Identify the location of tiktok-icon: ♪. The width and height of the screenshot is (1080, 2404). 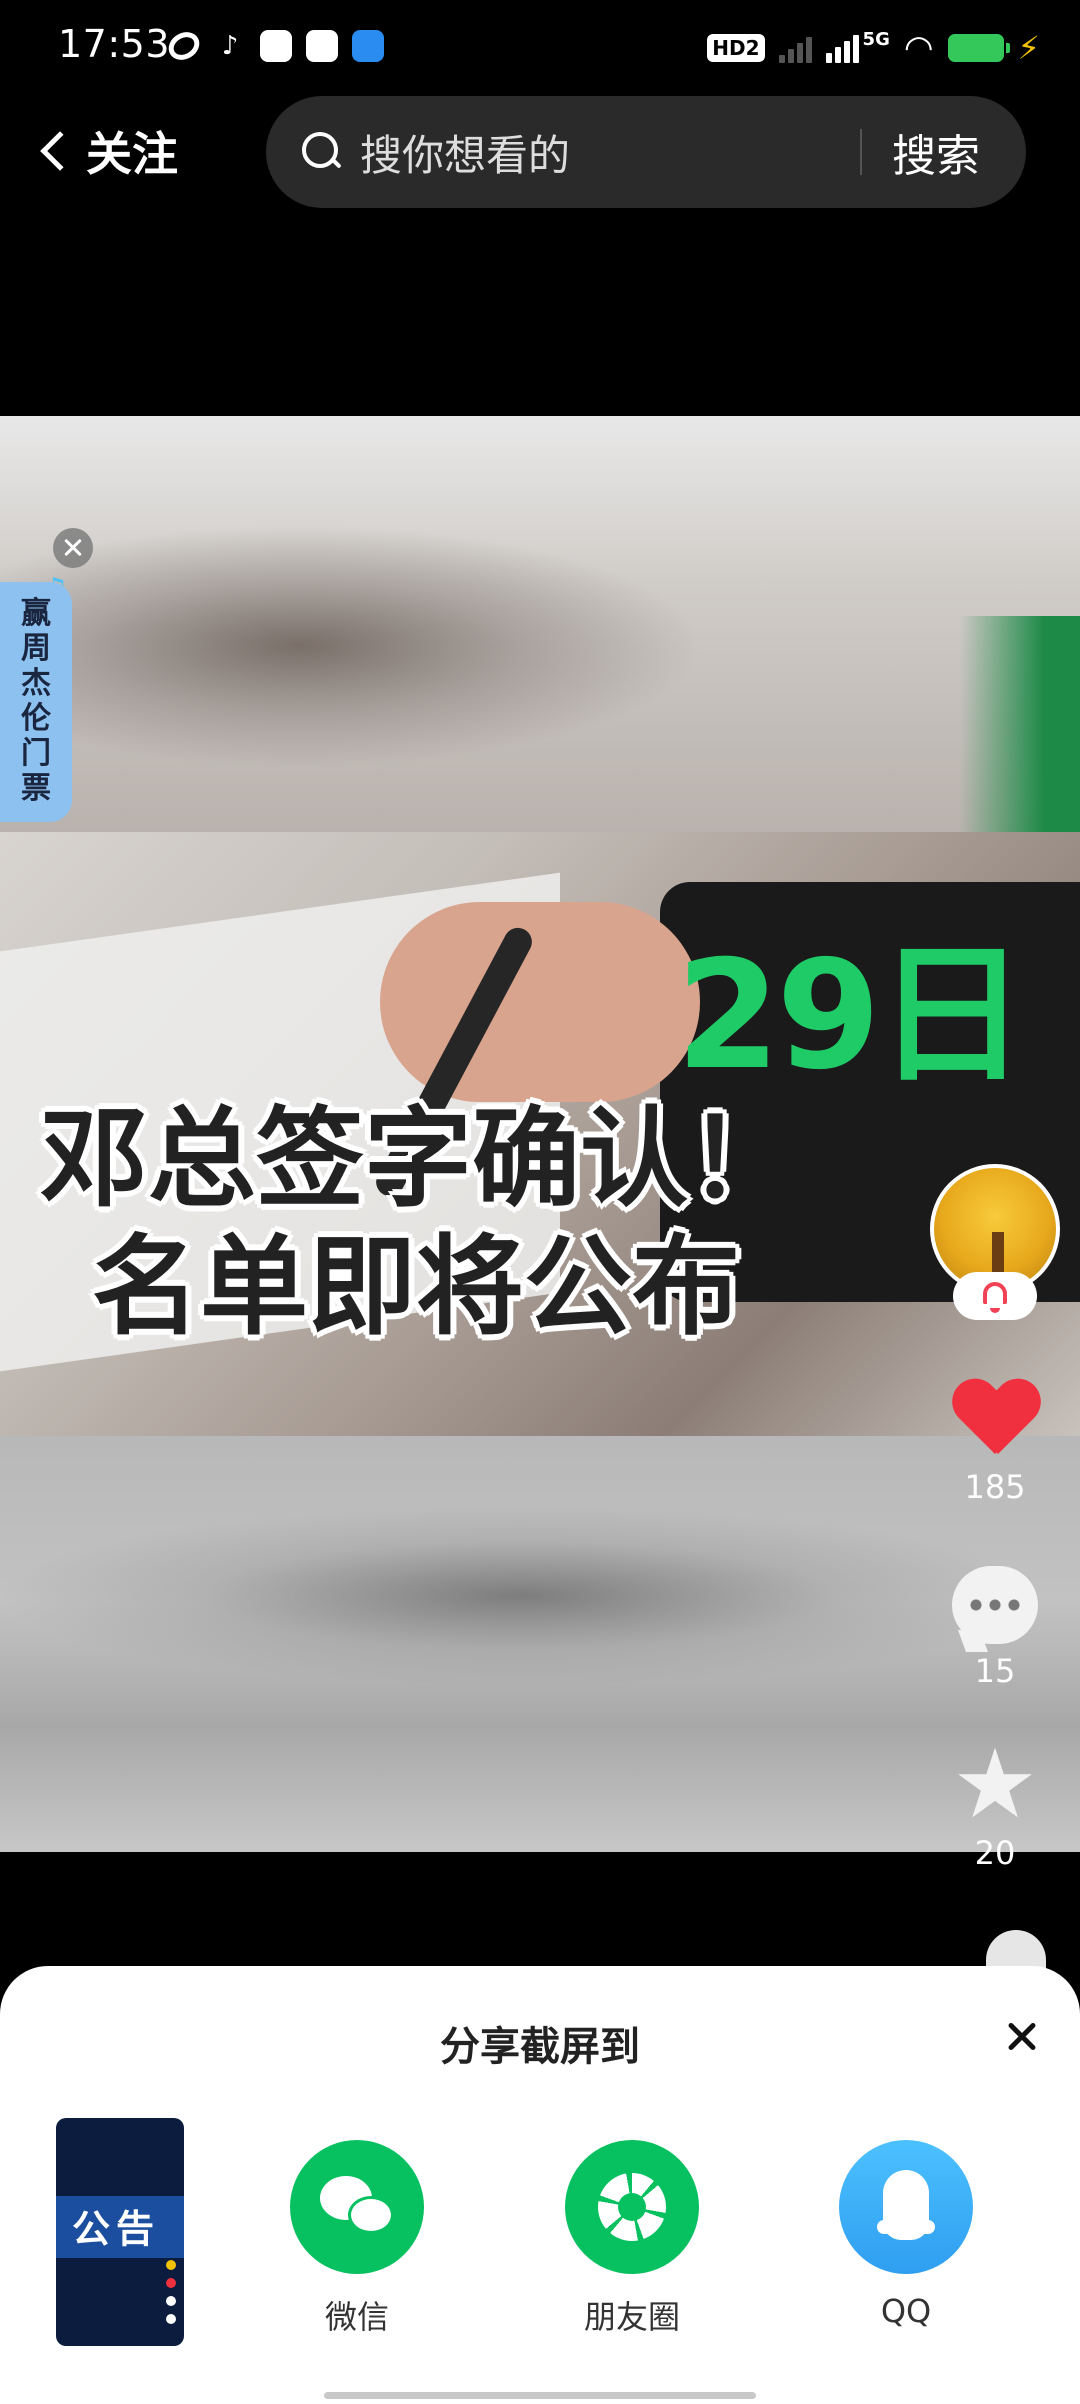
(230, 46).